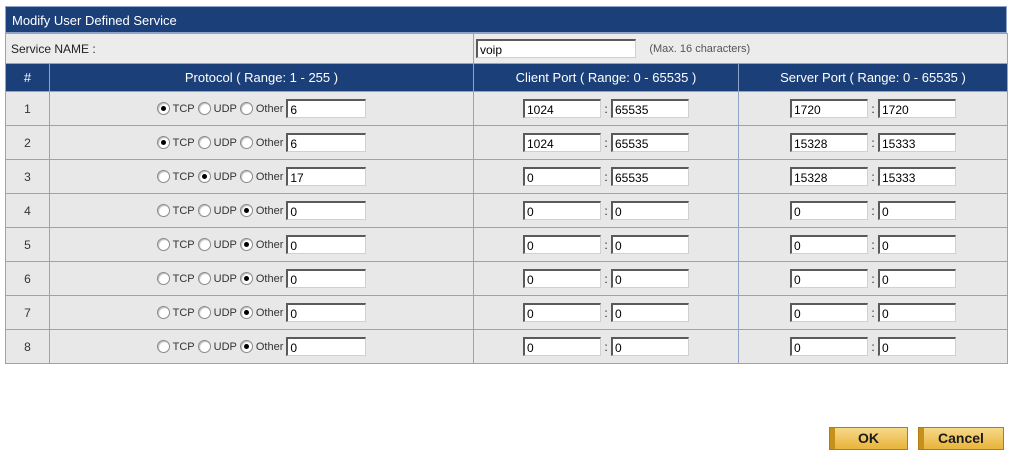 This screenshot has width=1012, height=457. I want to click on service-name-hint: (Max. 16 characters), so click(700, 48).